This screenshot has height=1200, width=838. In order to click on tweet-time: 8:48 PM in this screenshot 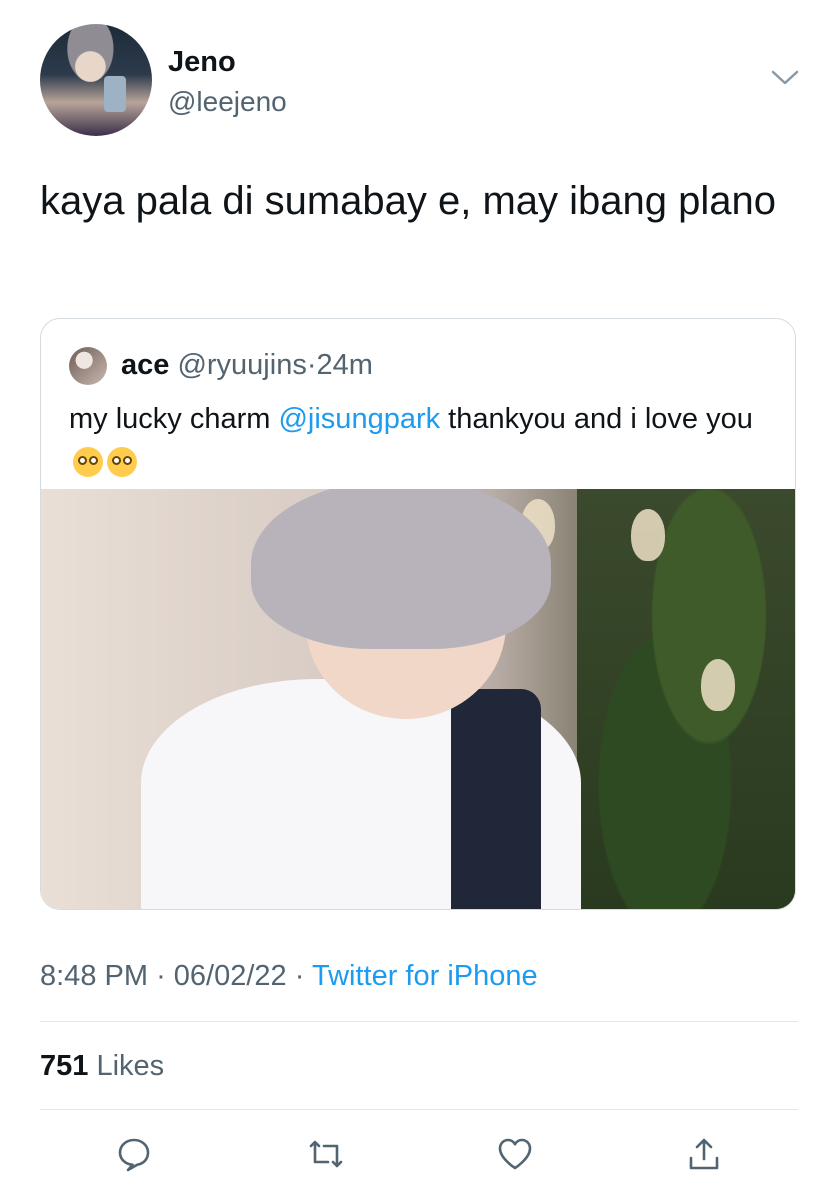, I will do `click(94, 976)`.